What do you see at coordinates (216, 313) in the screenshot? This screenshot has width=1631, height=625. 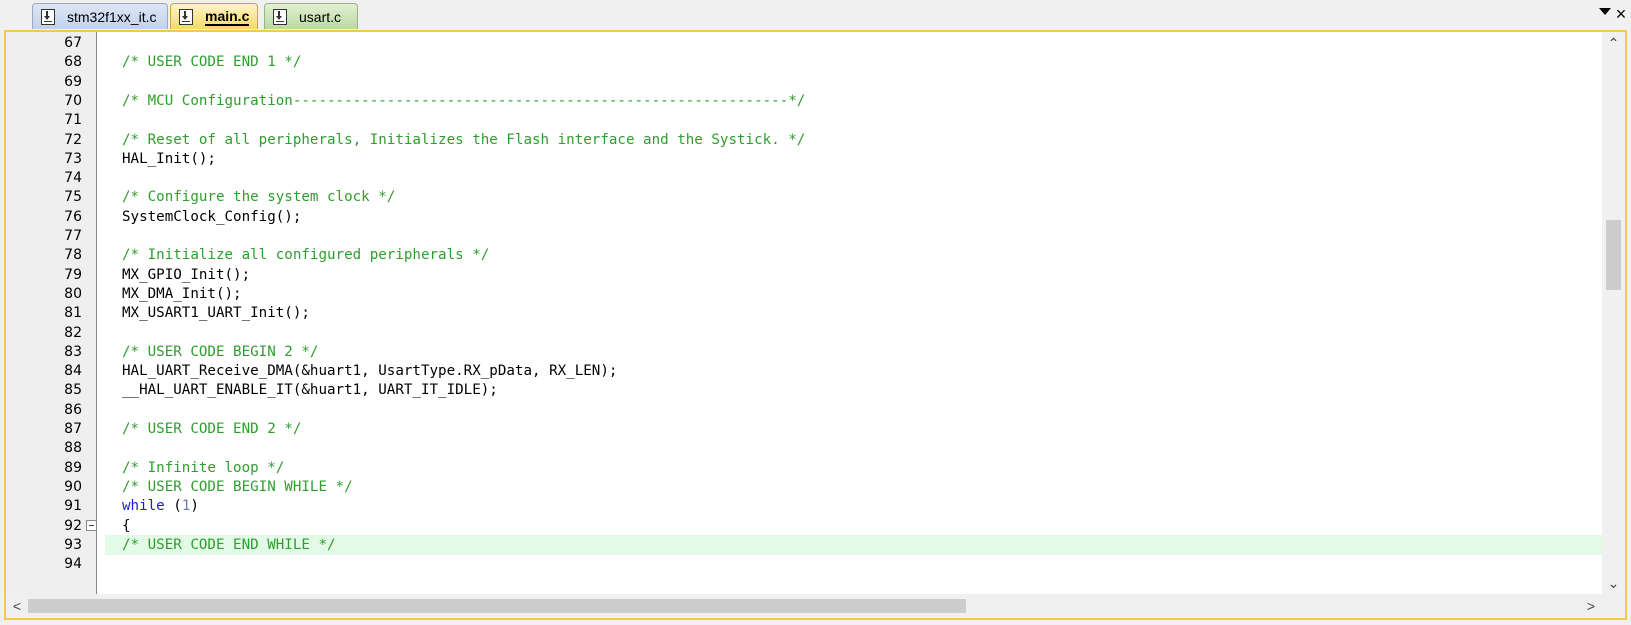 I see `code-token: MX_USART1_UART_Init();` at bounding box center [216, 313].